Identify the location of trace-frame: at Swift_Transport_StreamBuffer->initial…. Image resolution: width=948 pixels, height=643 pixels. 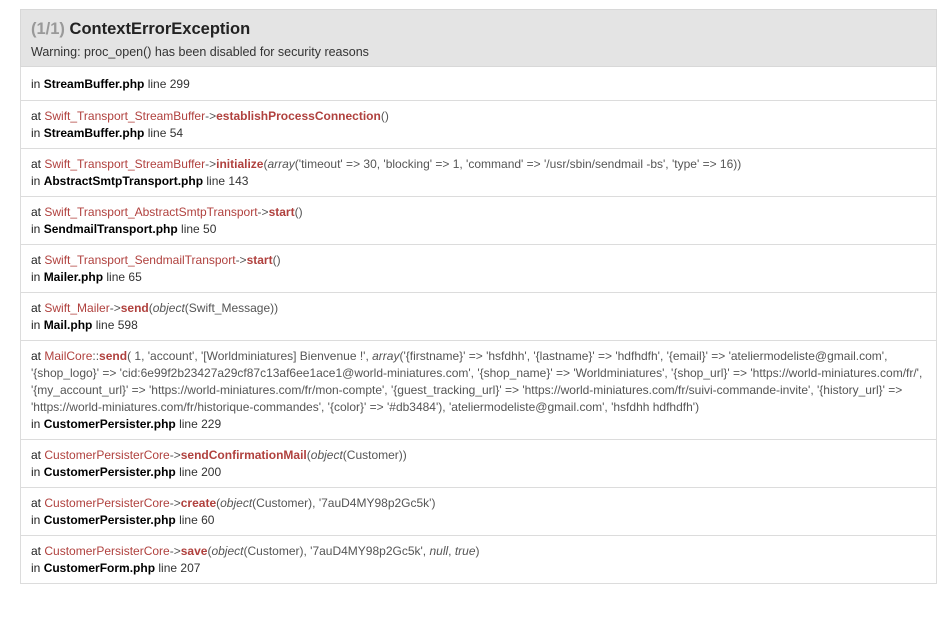
(478, 173).